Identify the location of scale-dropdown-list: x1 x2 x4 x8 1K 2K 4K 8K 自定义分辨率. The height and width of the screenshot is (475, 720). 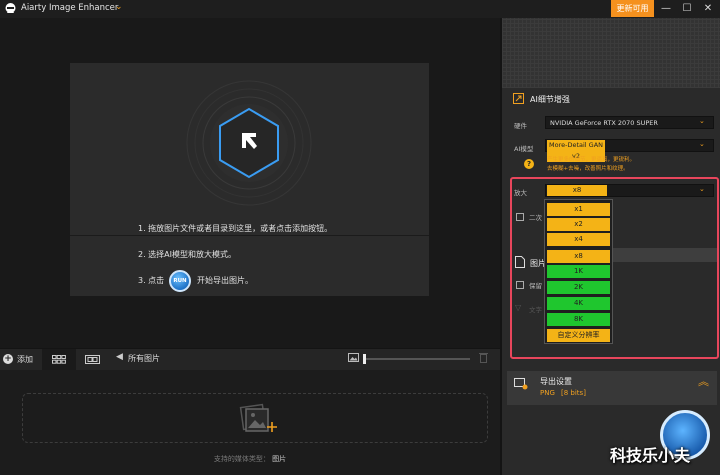
(578, 271).